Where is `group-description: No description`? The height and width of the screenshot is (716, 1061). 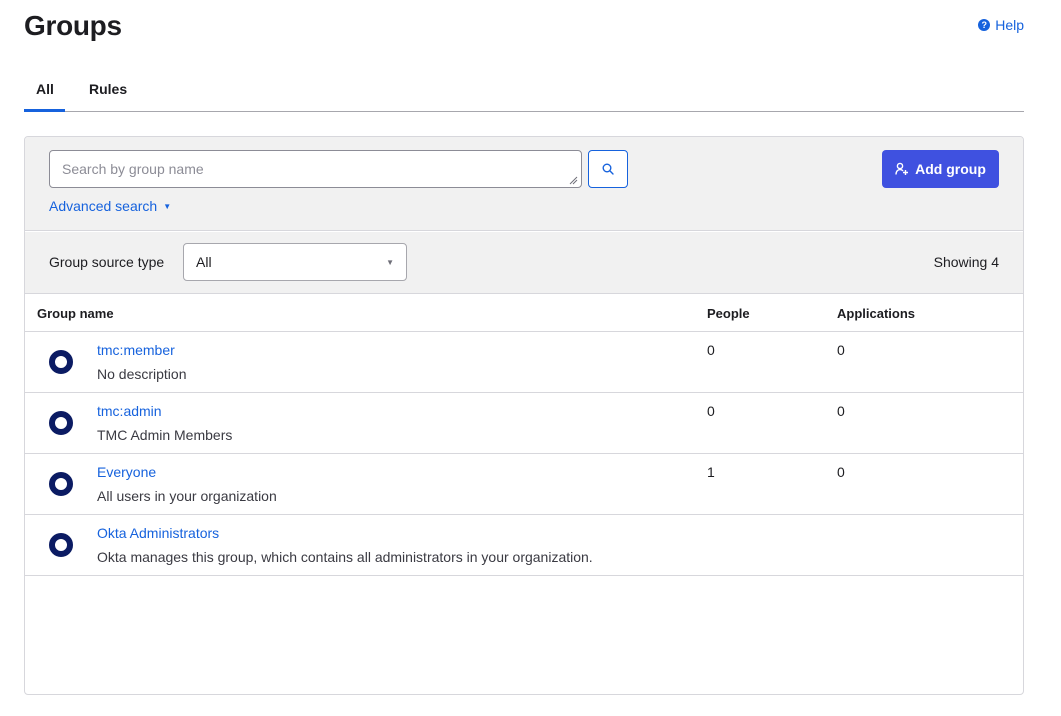
group-description: No description is located at coordinates (142, 374).